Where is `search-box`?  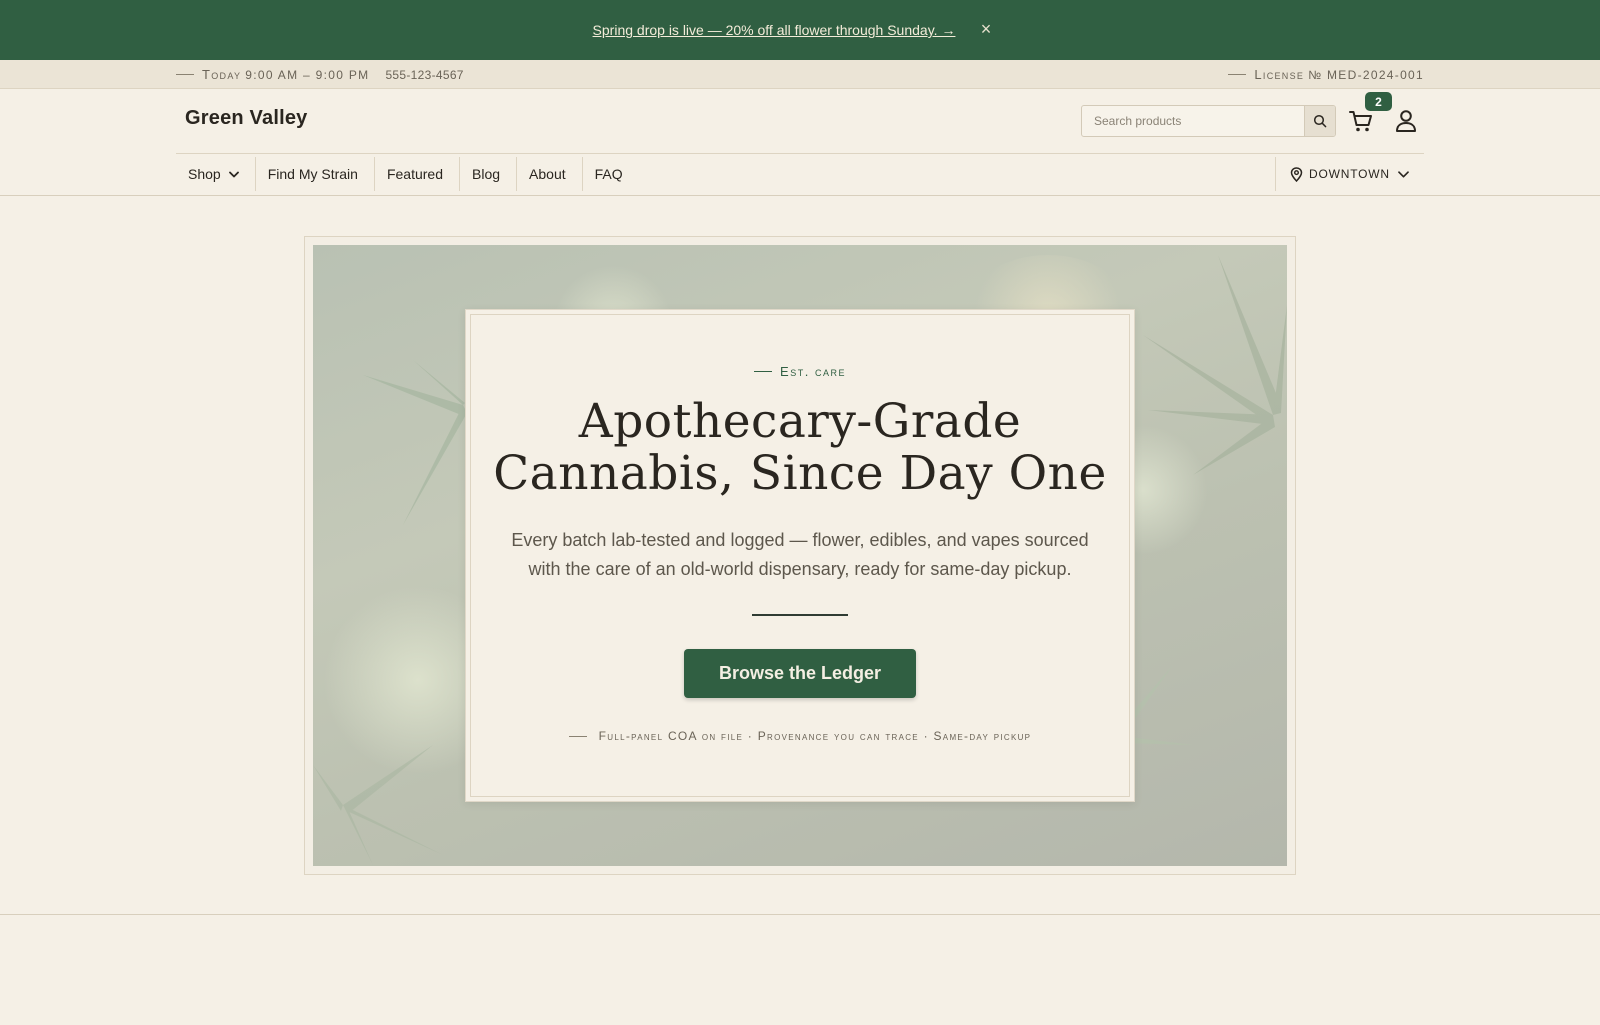 search-box is located at coordinates (1208, 121).